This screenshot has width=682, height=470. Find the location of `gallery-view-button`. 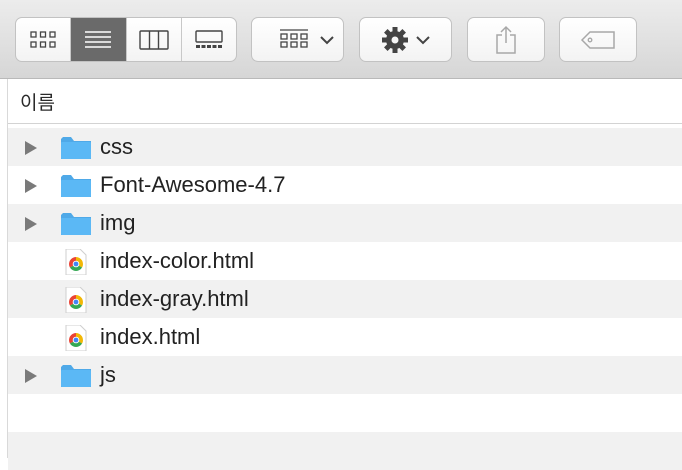

gallery-view-button is located at coordinates (209, 39).